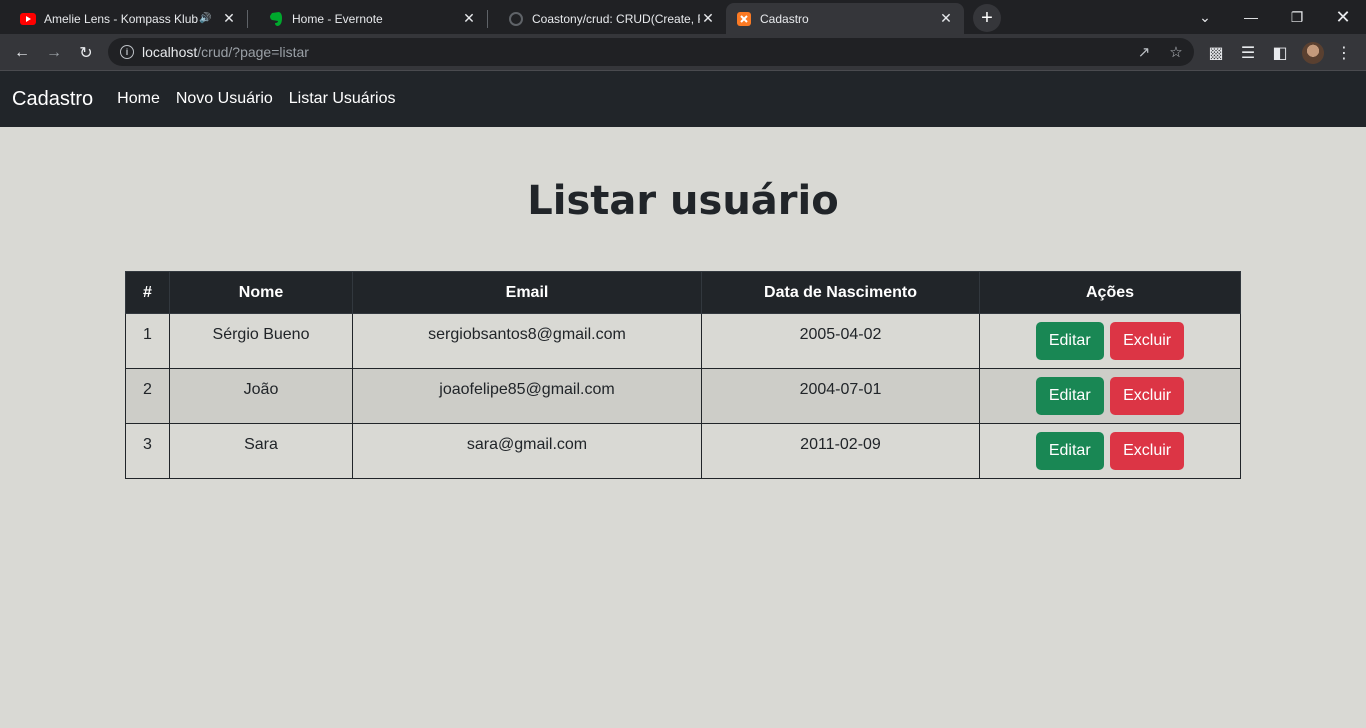  Describe the element at coordinates (147, 341) in the screenshot. I see `cell-id: 1` at that location.